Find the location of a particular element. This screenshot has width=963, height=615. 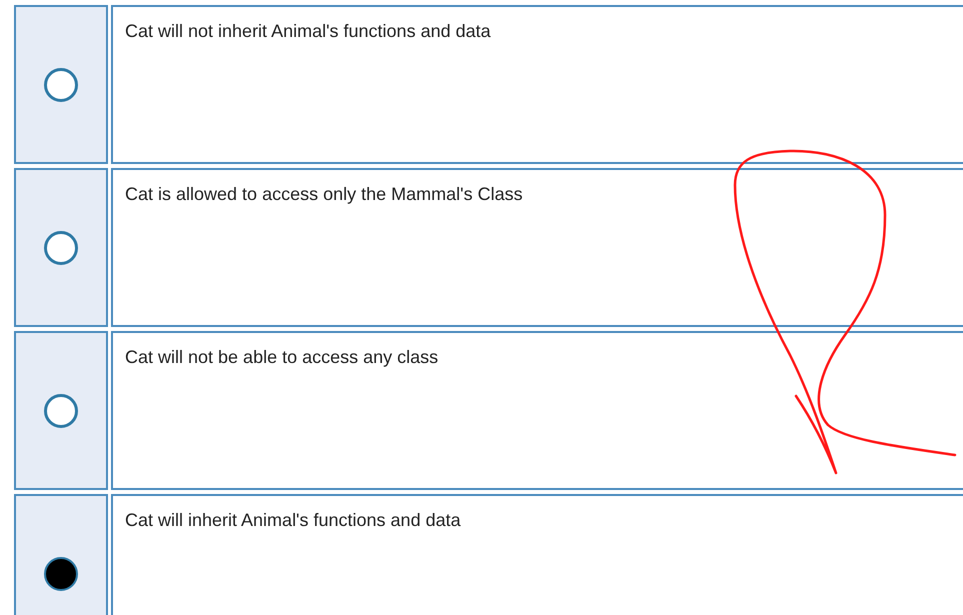

answer-text: Cat is allowed to access only the Mammal's Class is located at coordinates (324, 194).